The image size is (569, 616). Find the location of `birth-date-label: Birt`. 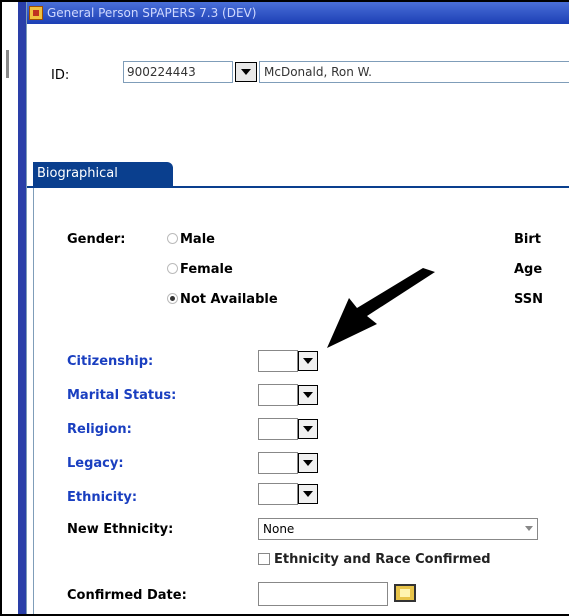

birth-date-label: Birt is located at coordinates (527, 239).